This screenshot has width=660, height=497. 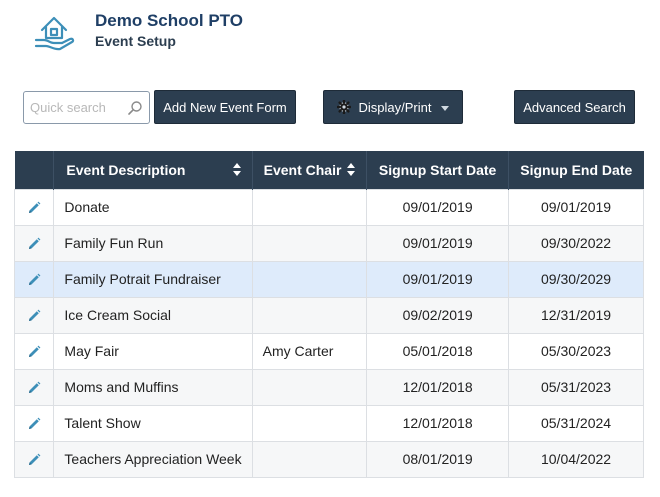 What do you see at coordinates (135, 108) in the screenshot?
I see `search-icon` at bounding box center [135, 108].